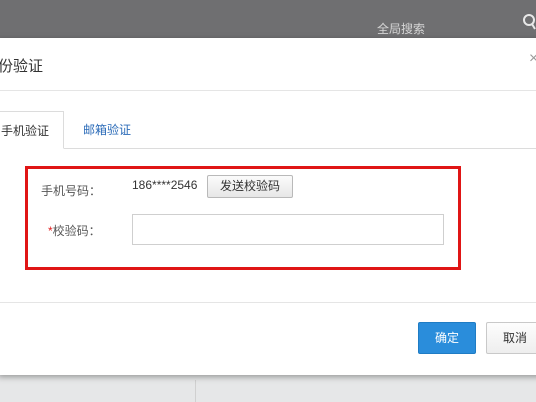  I want to click on title-divider, so click(268, 90).